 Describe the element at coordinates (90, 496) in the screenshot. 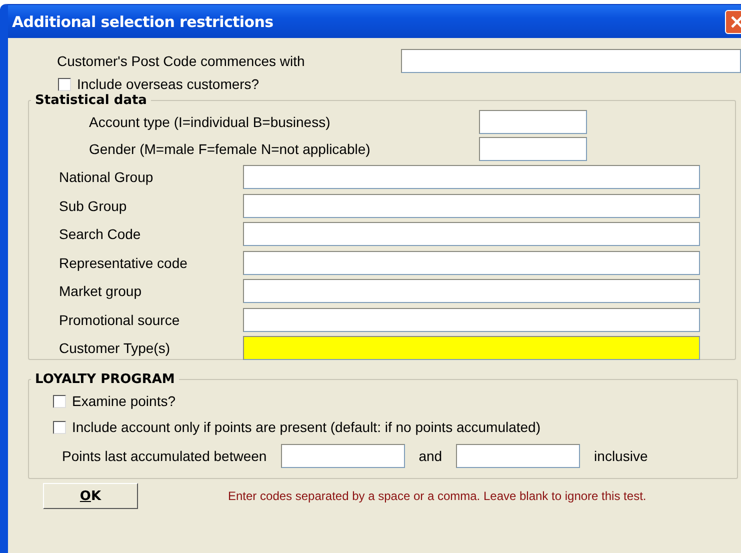

I see `ok-button: OK` at that location.